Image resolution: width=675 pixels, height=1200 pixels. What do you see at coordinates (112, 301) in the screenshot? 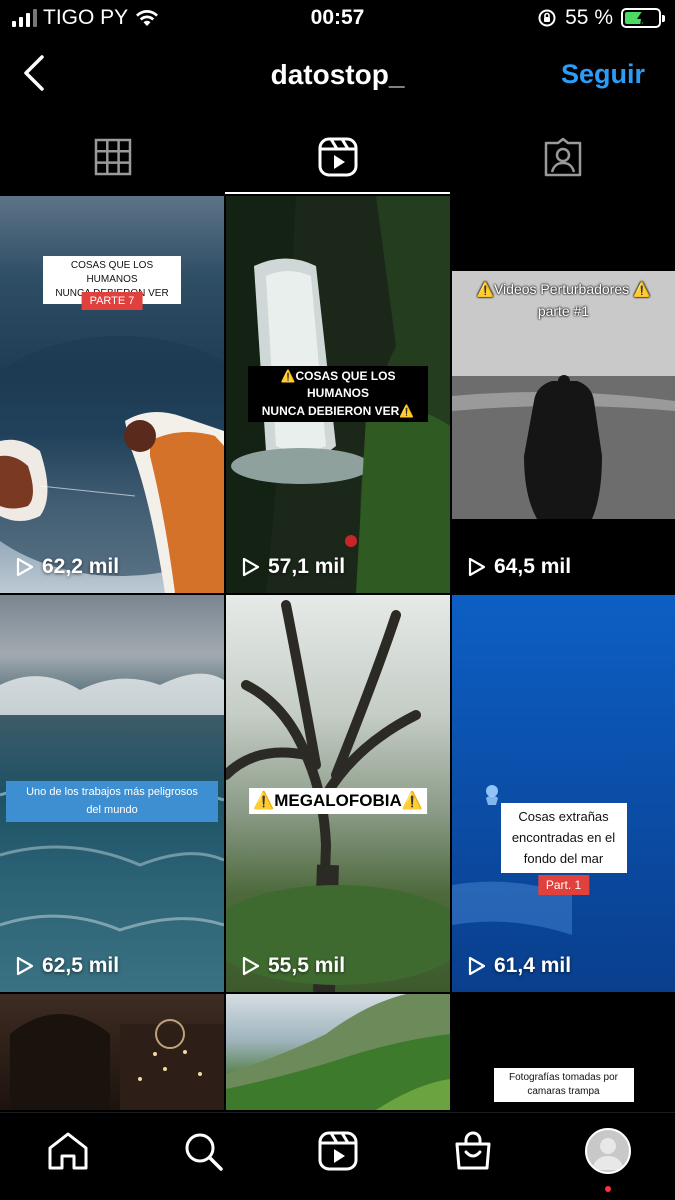
I see `reel-tag: PARTE 7` at bounding box center [112, 301].